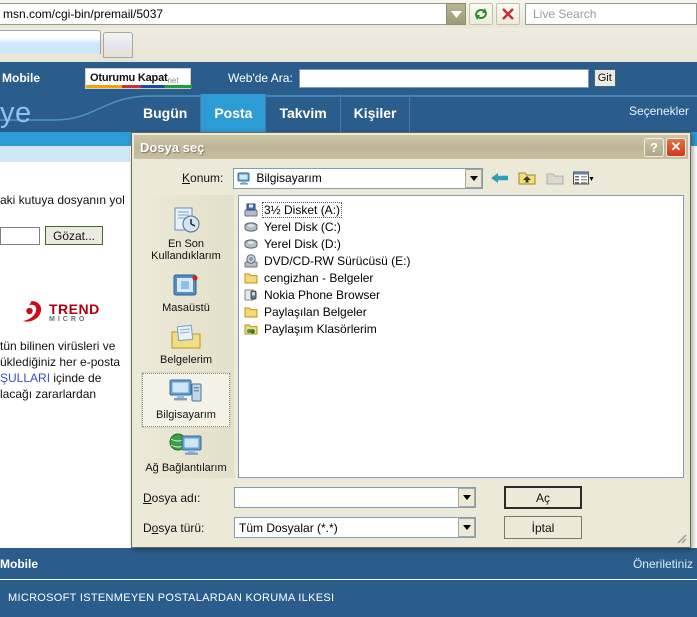 The image size is (697, 617). Describe the element at coordinates (186, 235) in the screenshot. I see `place-item-recent: En Son Kullandıklarım` at that location.